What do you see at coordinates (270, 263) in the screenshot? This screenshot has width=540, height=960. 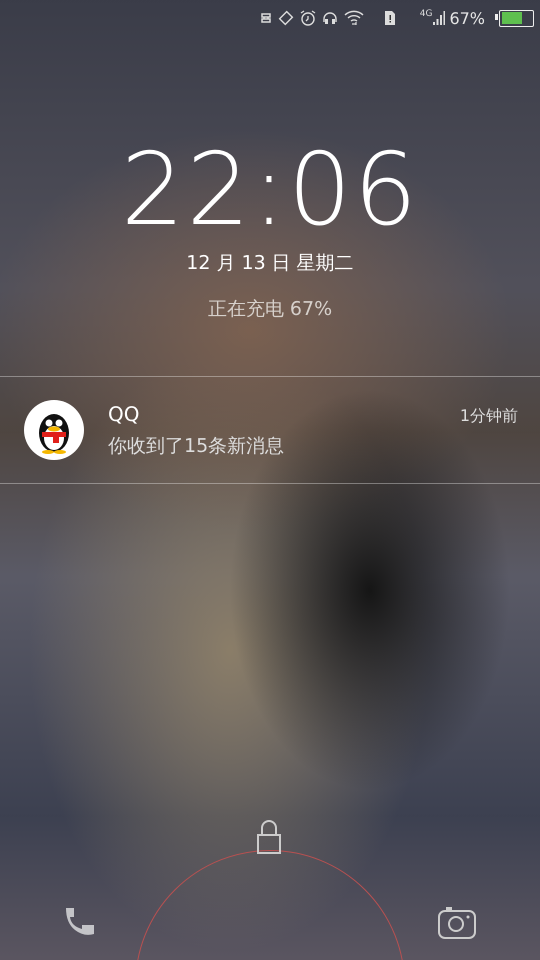 I see `date-label: 12 月 13 日 星期二` at bounding box center [270, 263].